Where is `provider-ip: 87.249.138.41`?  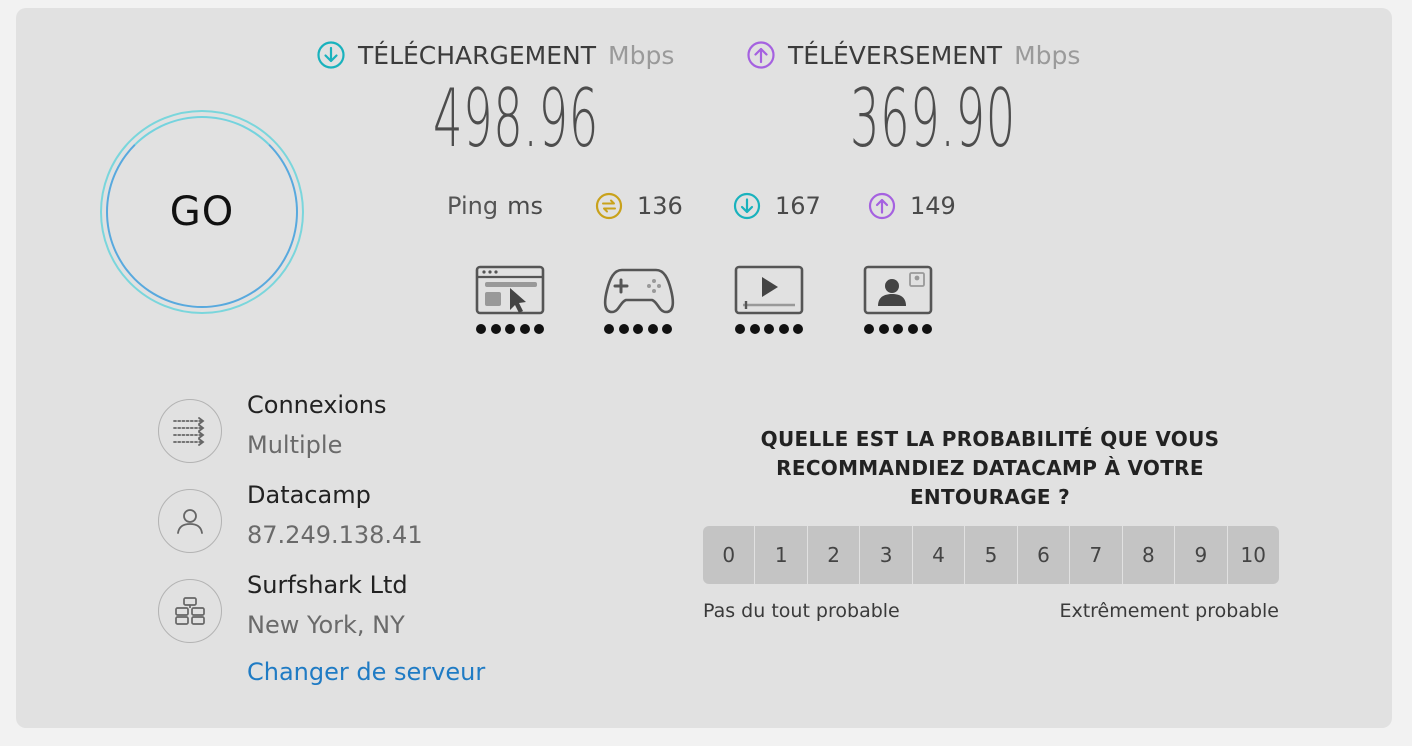
provider-ip: 87.249.138.41 is located at coordinates (335, 535).